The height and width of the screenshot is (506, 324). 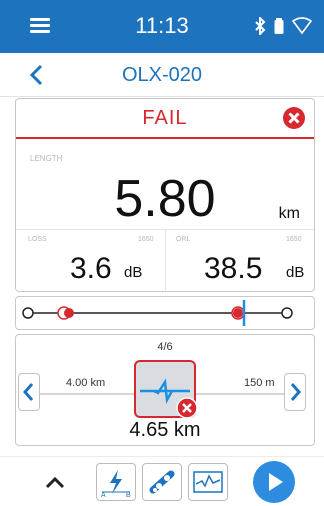 What do you see at coordinates (279, 26) in the screenshot?
I see `battery-icon` at bounding box center [279, 26].